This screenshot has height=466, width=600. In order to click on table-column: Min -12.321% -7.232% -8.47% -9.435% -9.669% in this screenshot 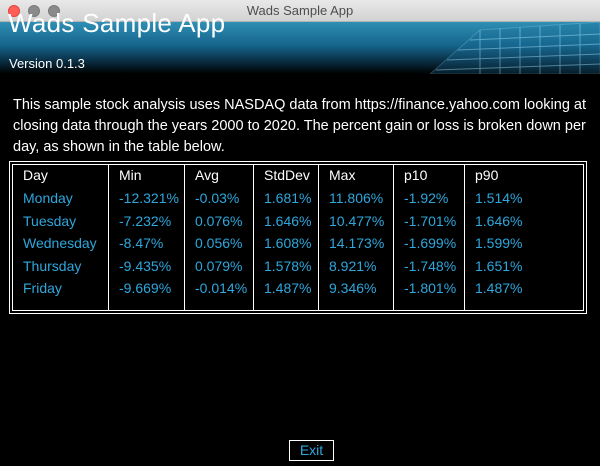, I will do `click(146, 237)`.